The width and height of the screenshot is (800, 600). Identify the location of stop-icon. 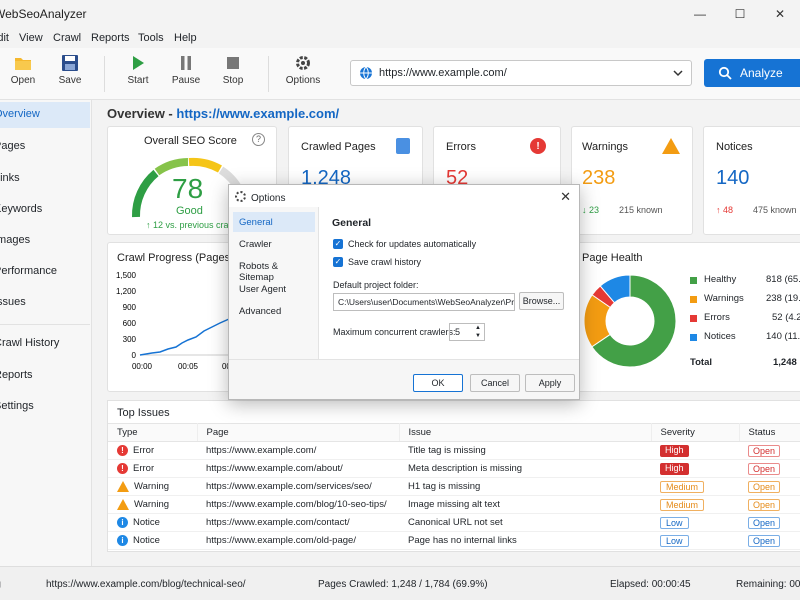
(233, 63).